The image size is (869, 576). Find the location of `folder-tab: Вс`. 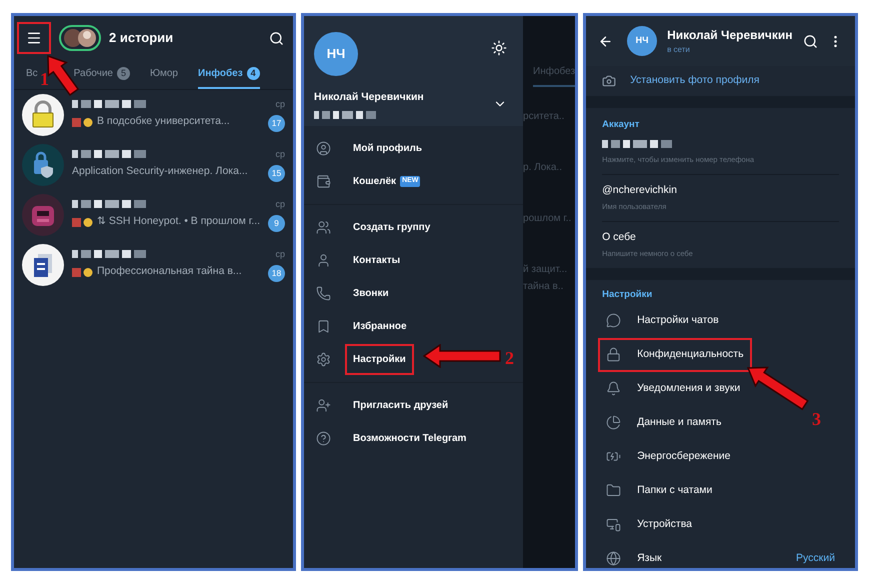

folder-tab: Вс is located at coordinates (32, 77).